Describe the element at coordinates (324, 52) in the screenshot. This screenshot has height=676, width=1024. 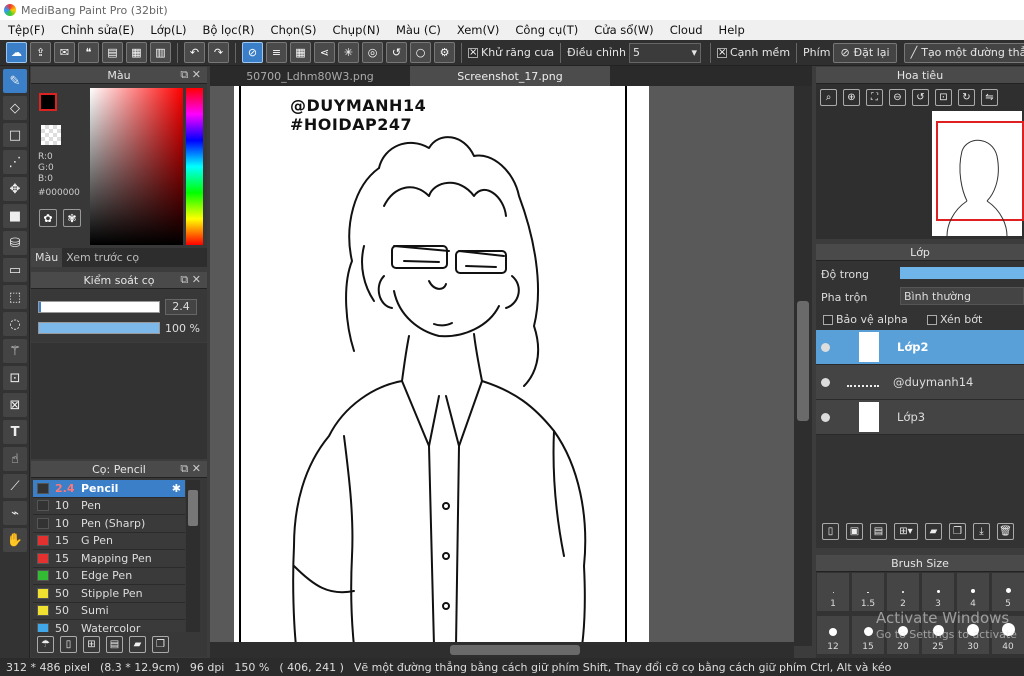
I see `perspective-snap-icon: ⋖` at that location.